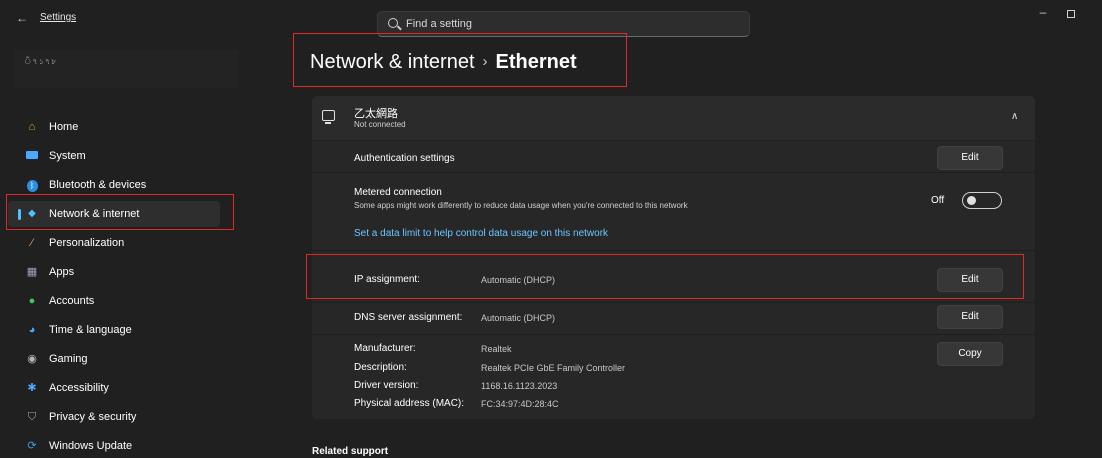  What do you see at coordinates (32, 243) in the screenshot?
I see `brush-icon: ⁄` at bounding box center [32, 243].